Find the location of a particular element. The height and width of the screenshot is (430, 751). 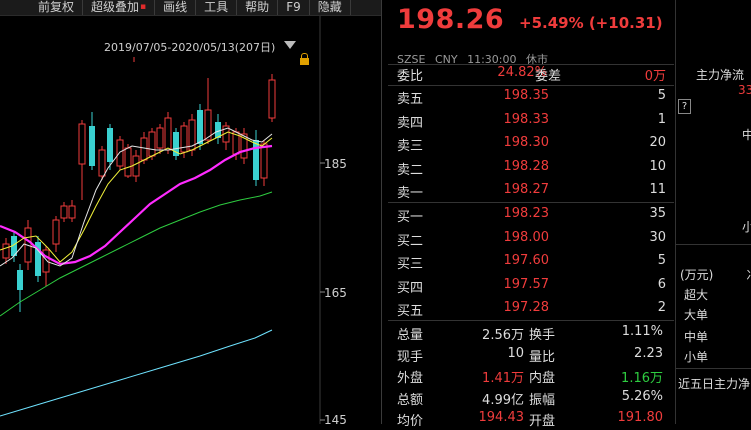

toolbar-forward-adjust: 前复权 is located at coordinates (42, 7).